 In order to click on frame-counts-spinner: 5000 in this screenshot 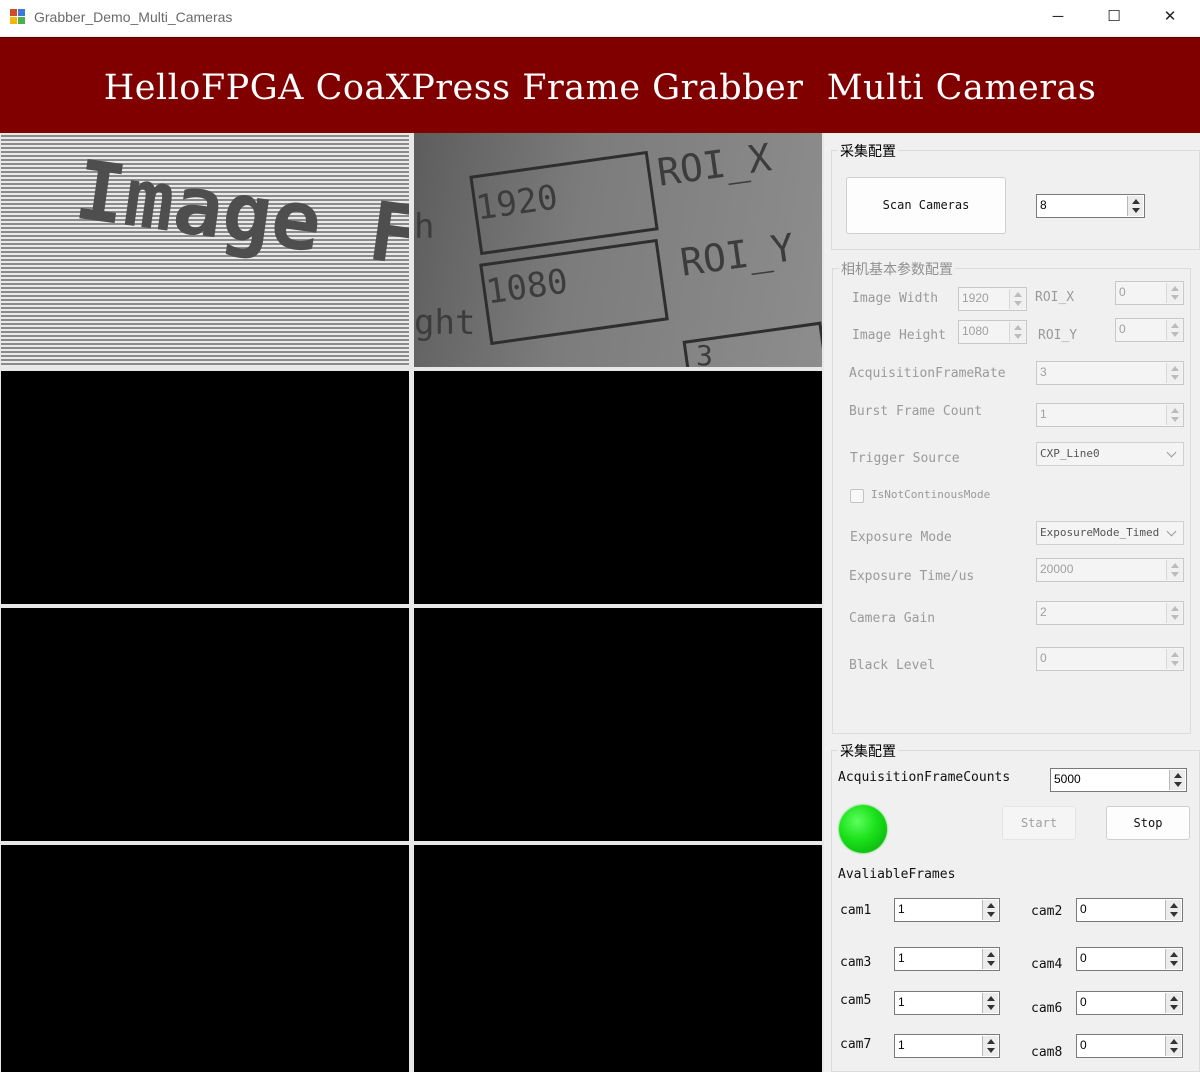, I will do `click(1118, 780)`.